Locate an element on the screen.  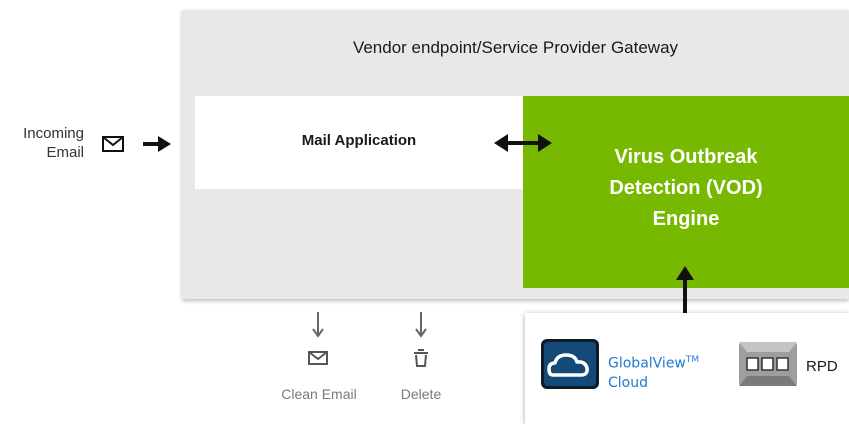
rpd-label: RPD is located at coordinates (822, 366).